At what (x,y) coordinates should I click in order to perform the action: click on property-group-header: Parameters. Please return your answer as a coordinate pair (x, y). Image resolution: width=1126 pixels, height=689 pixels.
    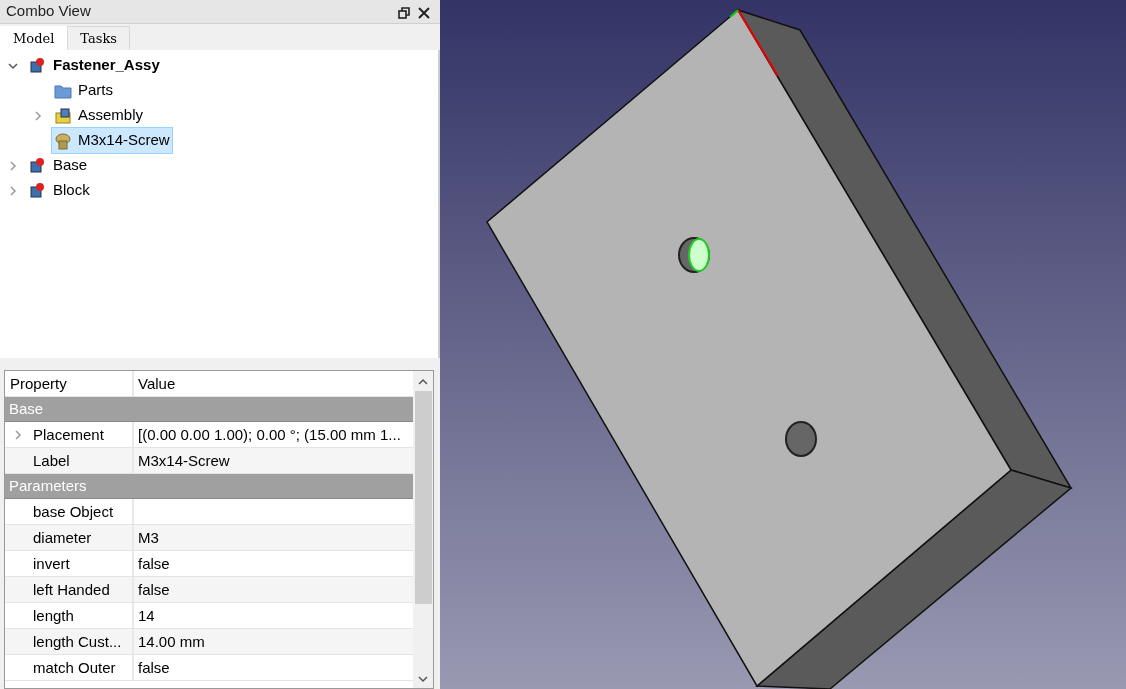
    Looking at the image, I should click on (209, 486).